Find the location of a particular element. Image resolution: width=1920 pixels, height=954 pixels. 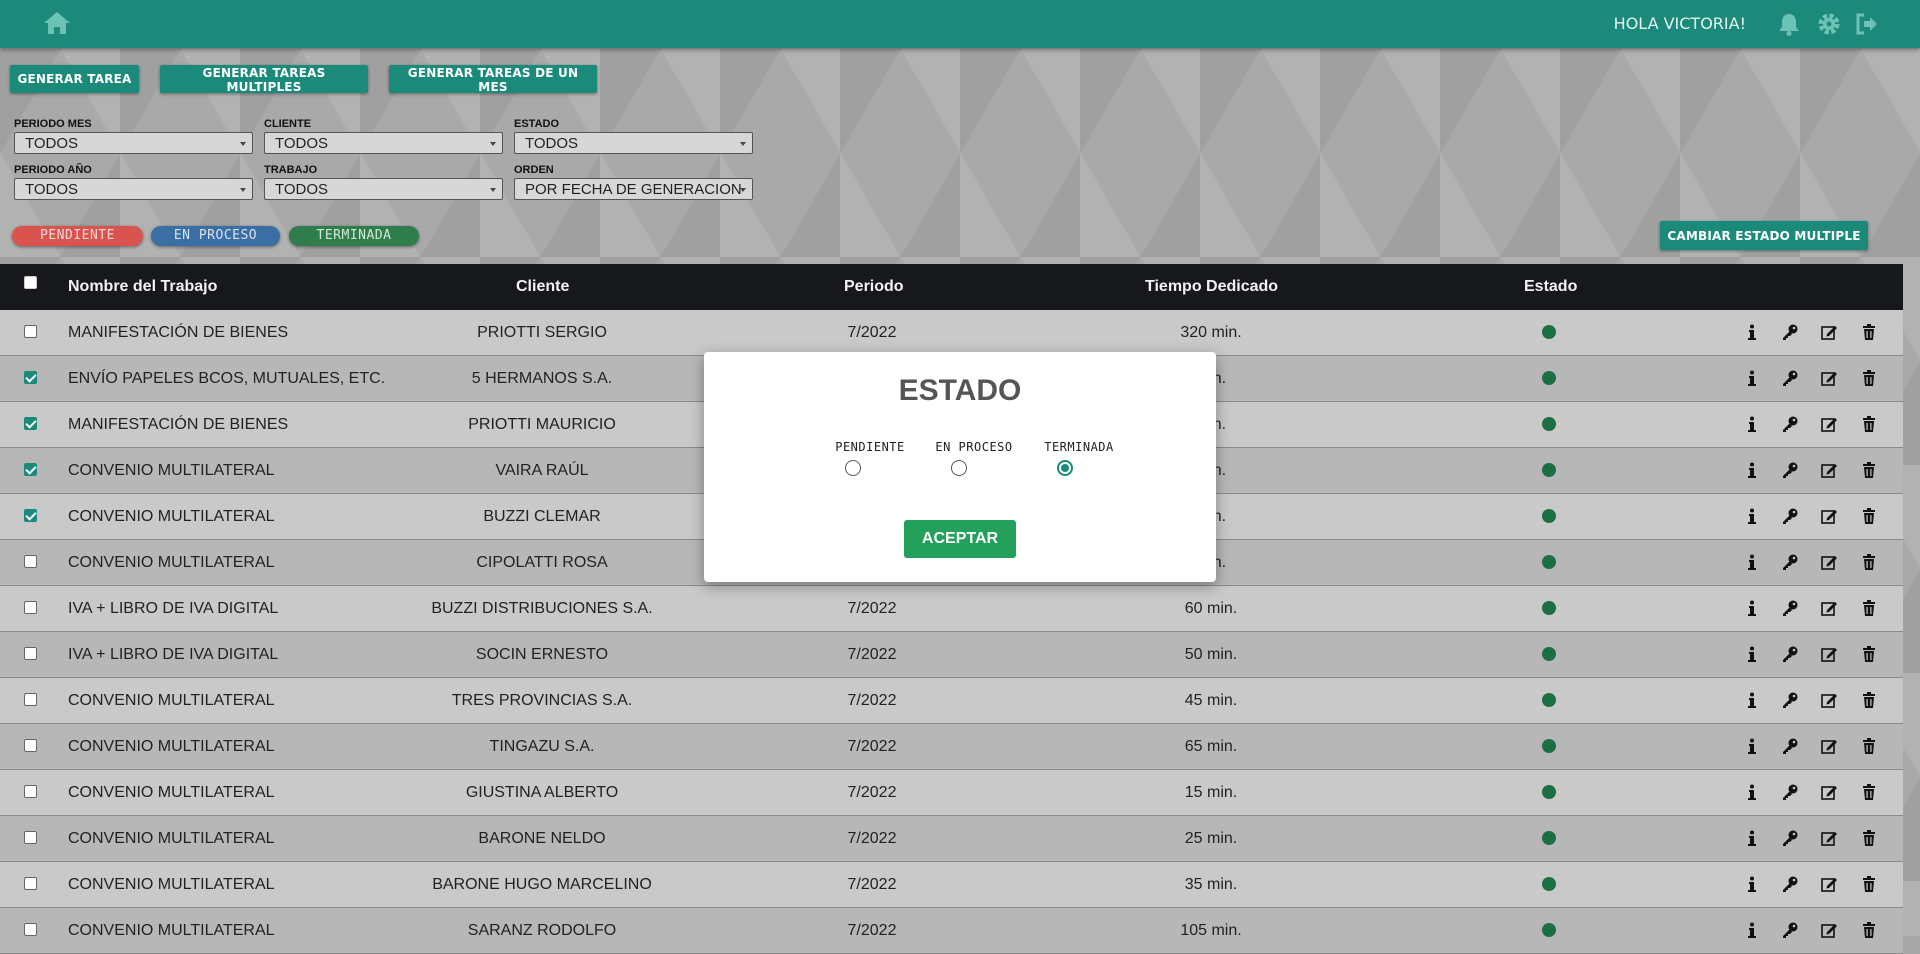

radio-en-proceso is located at coordinates (959, 468).